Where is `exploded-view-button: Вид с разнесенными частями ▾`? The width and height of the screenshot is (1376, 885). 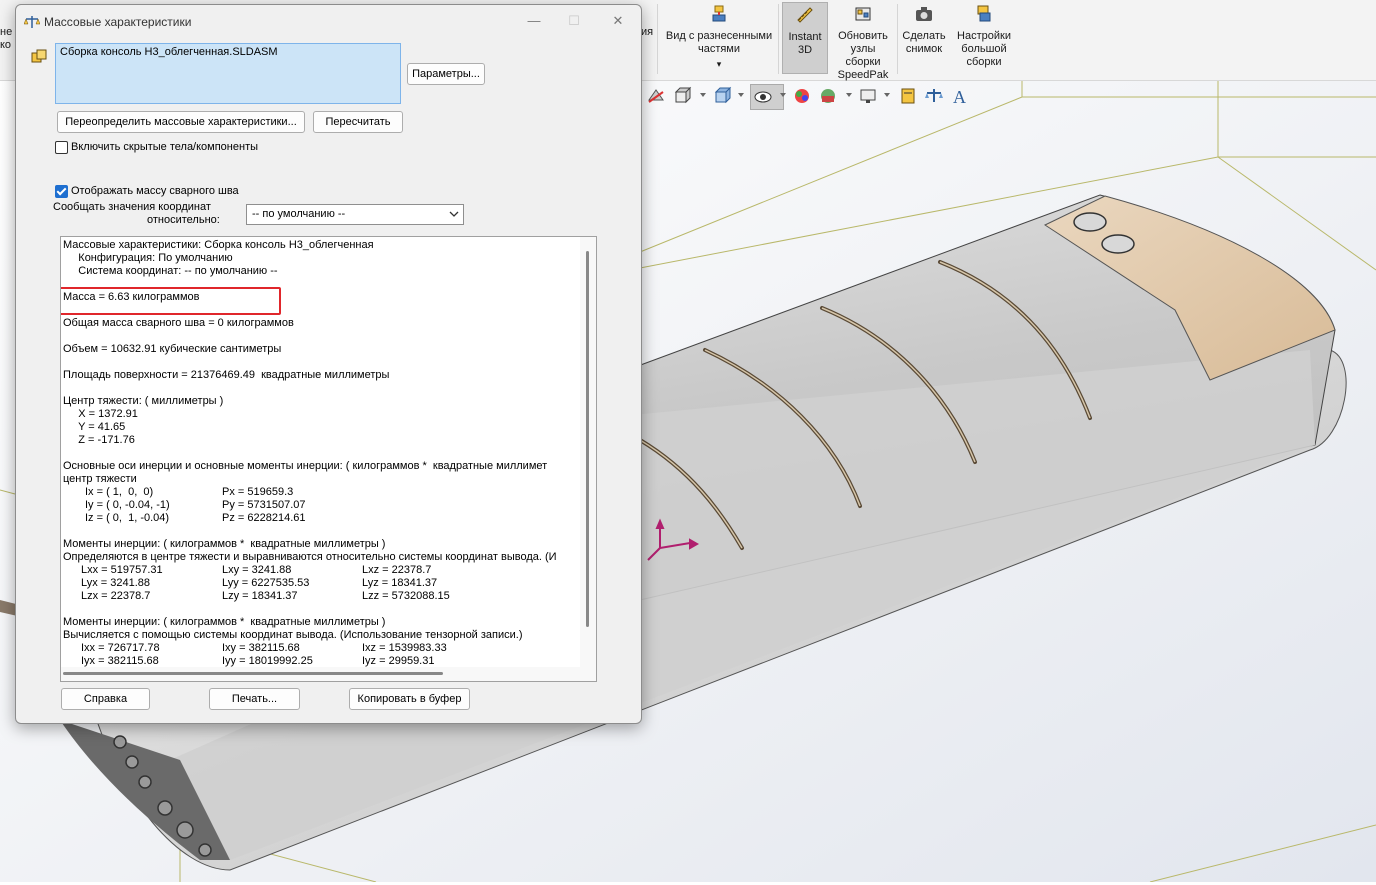
exploded-view-button: Вид с разнесенными частями ▾ is located at coordinates (719, 37).